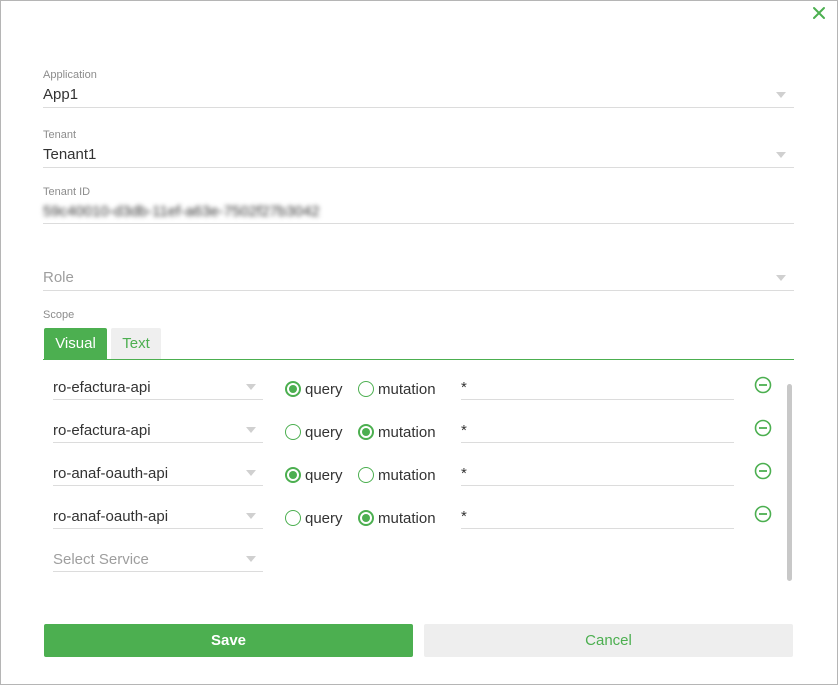 The width and height of the screenshot is (838, 685). What do you see at coordinates (819, 13) in the screenshot?
I see `close-icon` at bounding box center [819, 13].